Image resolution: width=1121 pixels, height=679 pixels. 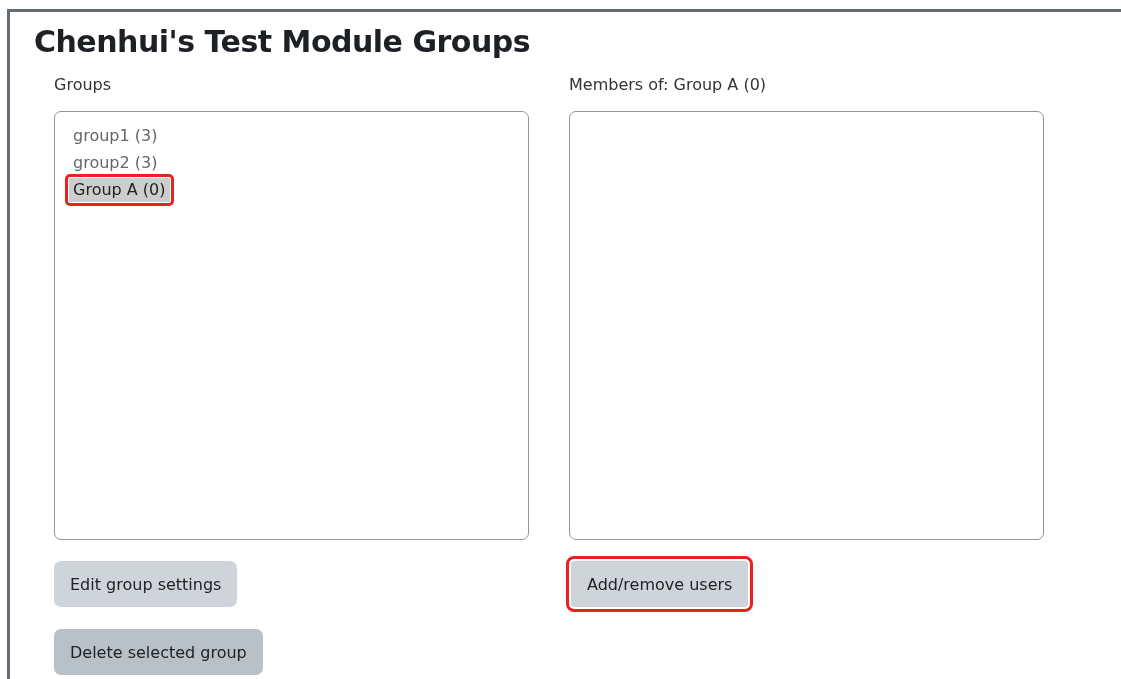 What do you see at coordinates (668, 85) in the screenshot?
I see `list-label: Members of: Group A (0)` at bounding box center [668, 85].